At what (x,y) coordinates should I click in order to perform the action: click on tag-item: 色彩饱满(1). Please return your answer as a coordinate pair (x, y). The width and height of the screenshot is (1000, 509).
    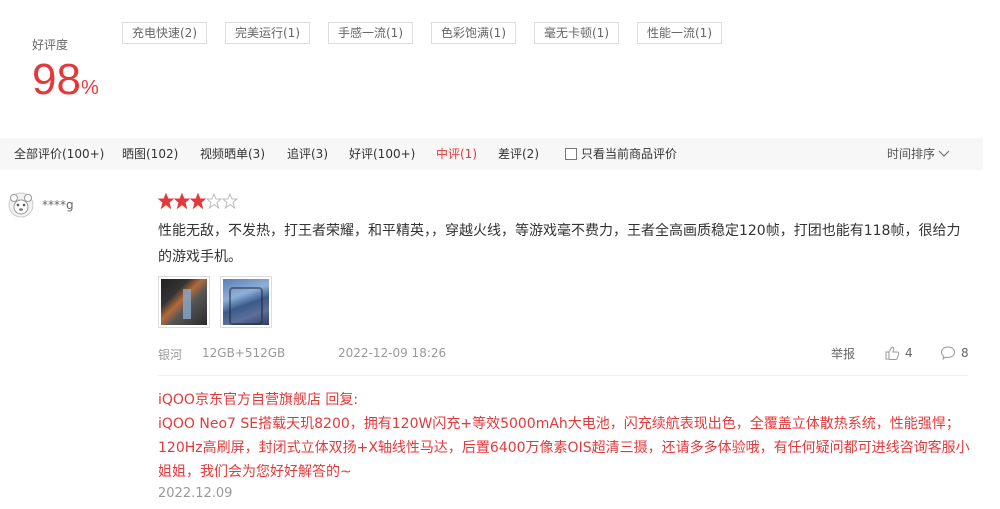
    Looking at the image, I should click on (473, 33).